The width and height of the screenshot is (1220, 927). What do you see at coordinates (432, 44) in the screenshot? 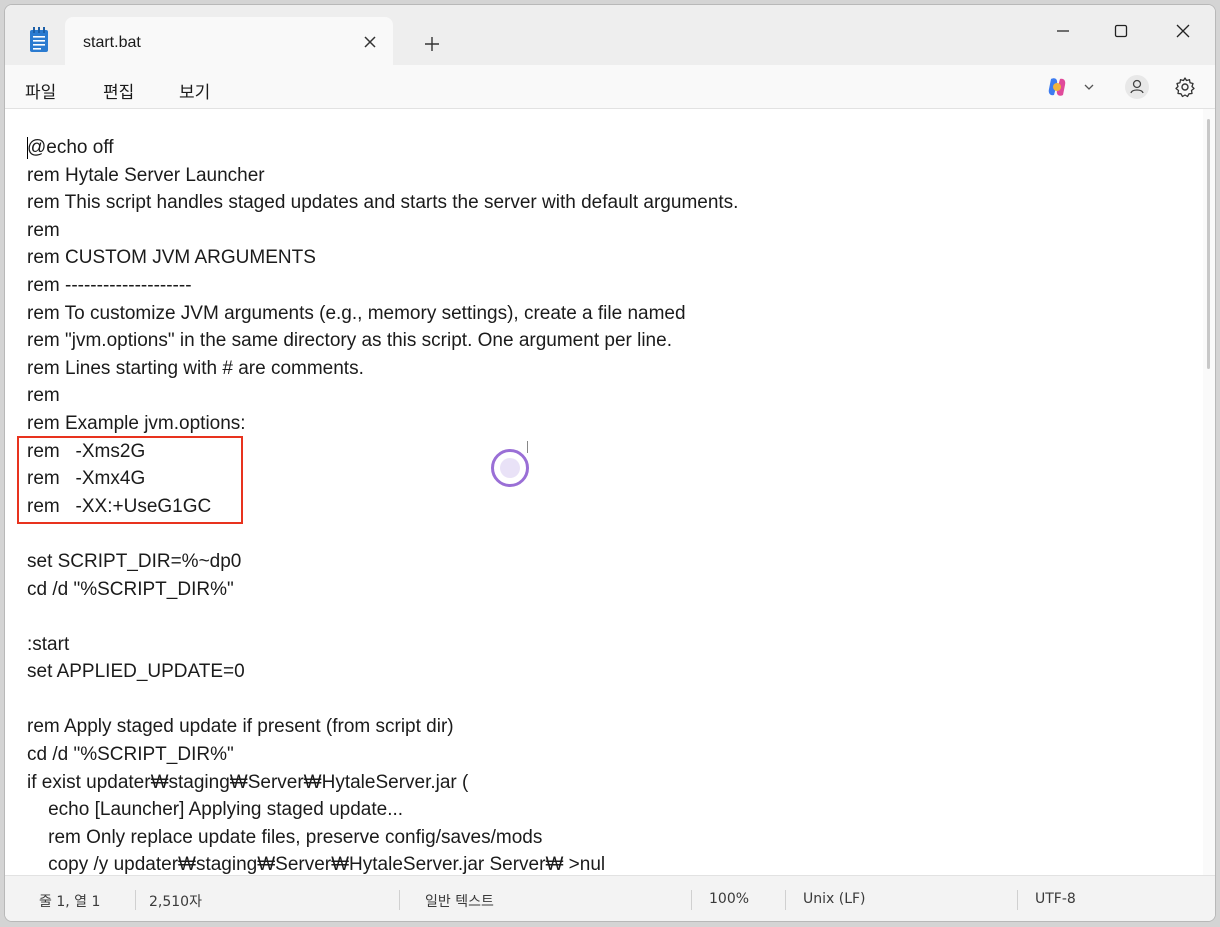
I see `new-tab-icon` at bounding box center [432, 44].